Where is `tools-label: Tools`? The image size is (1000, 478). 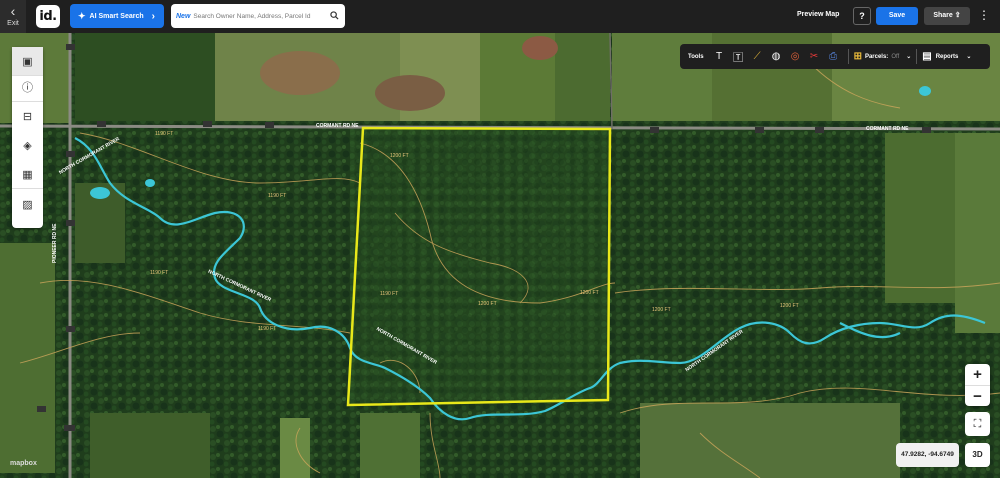
tools-label: Tools is located at coordinates (696, 56).